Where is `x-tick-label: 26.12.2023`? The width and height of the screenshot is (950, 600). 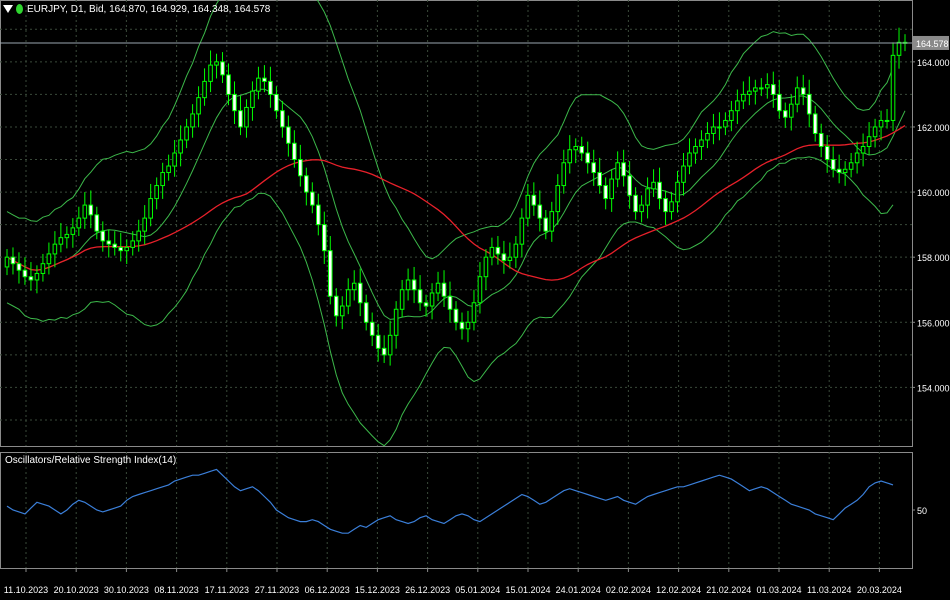
x-tick-label: 26.12.2023 is located at coordinates (427, 590).